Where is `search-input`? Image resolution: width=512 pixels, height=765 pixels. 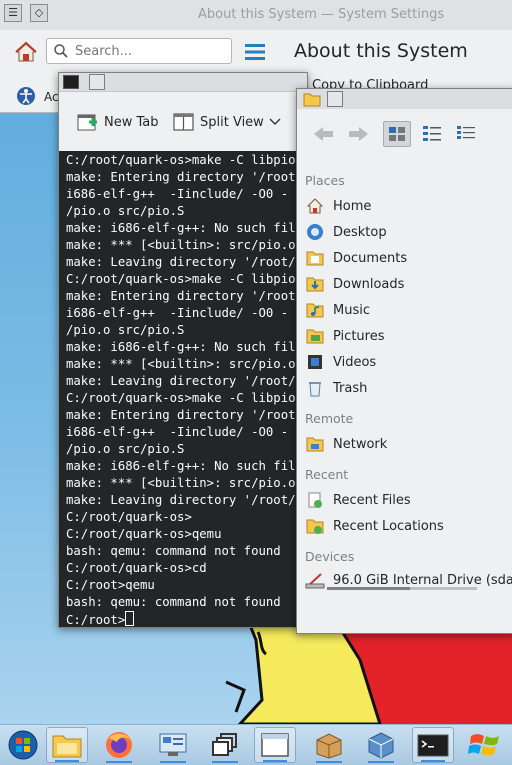
search-input is located at coordinates (150, 51).